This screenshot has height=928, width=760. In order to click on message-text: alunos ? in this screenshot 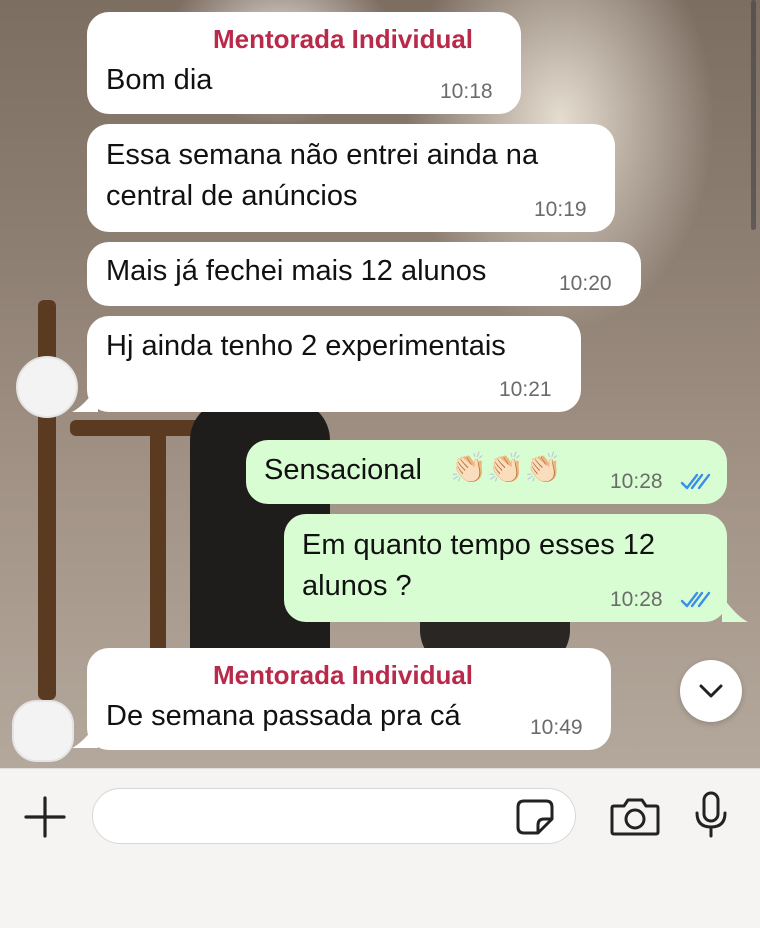, I will do `click(357, 586)`.